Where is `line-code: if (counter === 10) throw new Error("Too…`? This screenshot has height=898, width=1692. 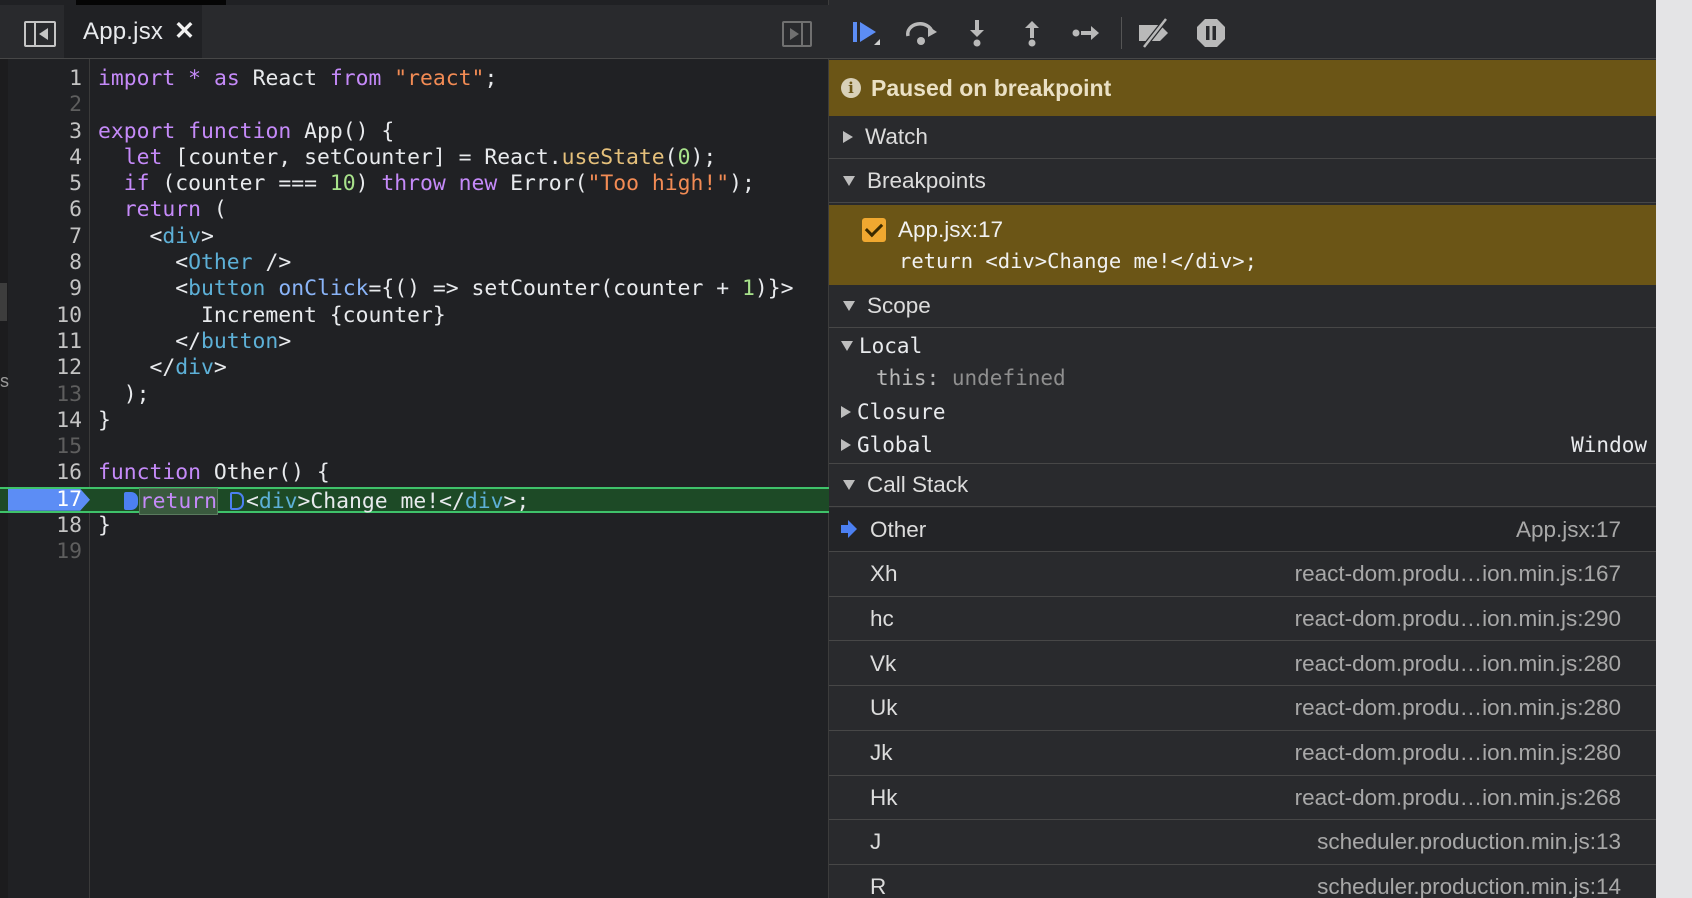
line-code: if (counter === 10) throw new Error("Too… is located at coordinates (426, 184).